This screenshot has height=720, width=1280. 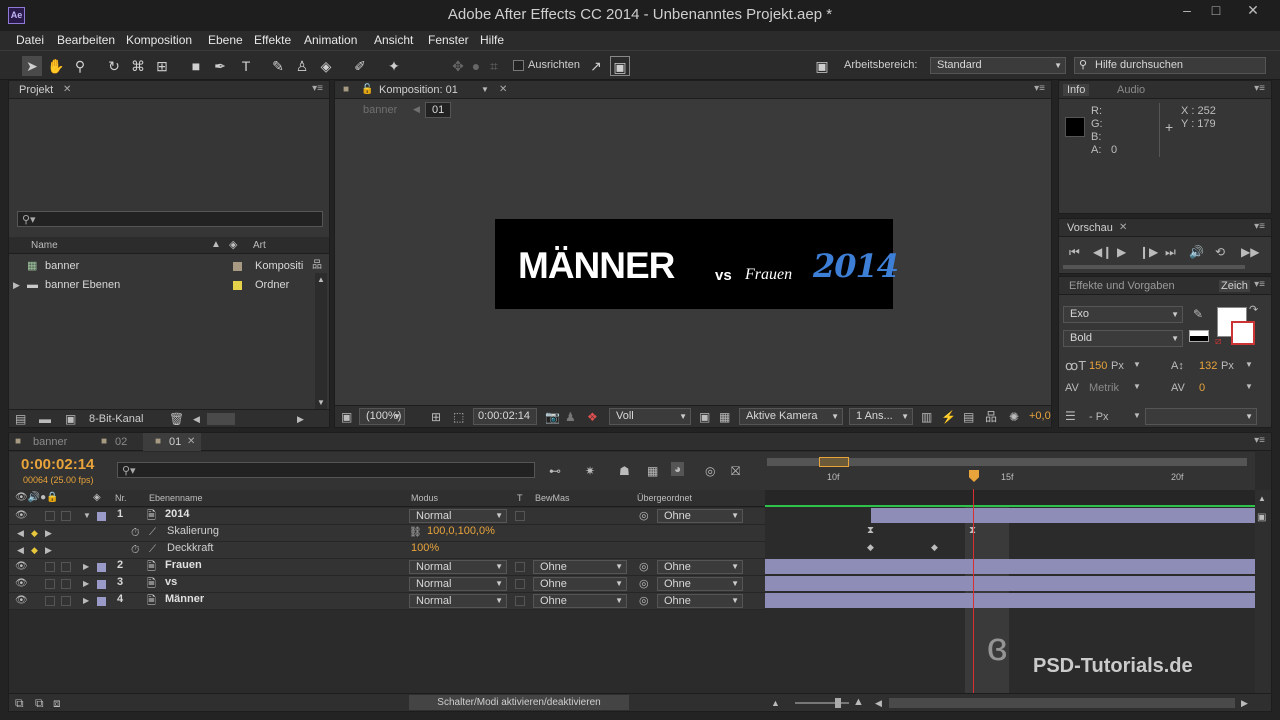 I want to click on add-keyframe-icon: ◆, so click(x=34, y=533).